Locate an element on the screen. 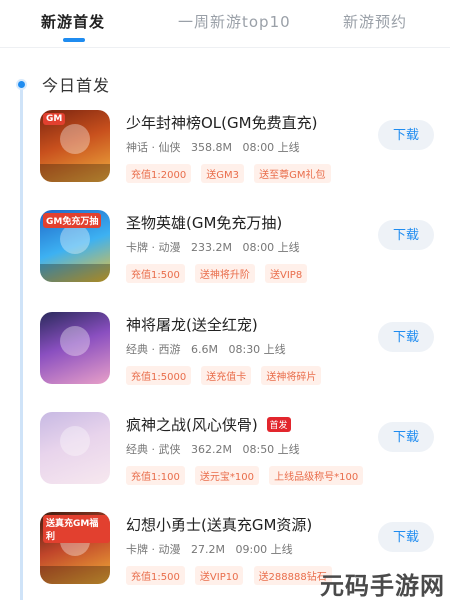 Image resolution: width=450 pixels, height=600 pixels. game-meta: 卡牌 · 动漫 233.2M 08:00 上线 is located at coordinates (216, 247).